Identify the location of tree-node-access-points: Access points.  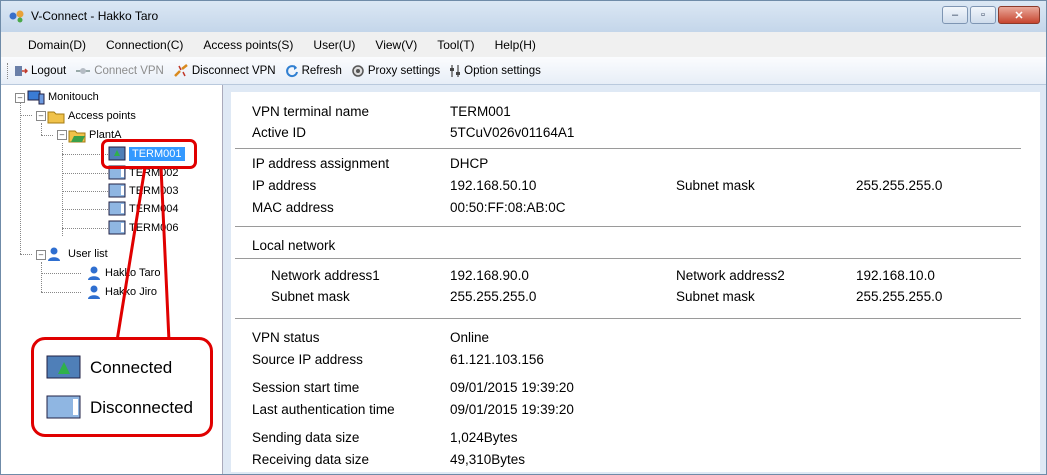
(91, 116).